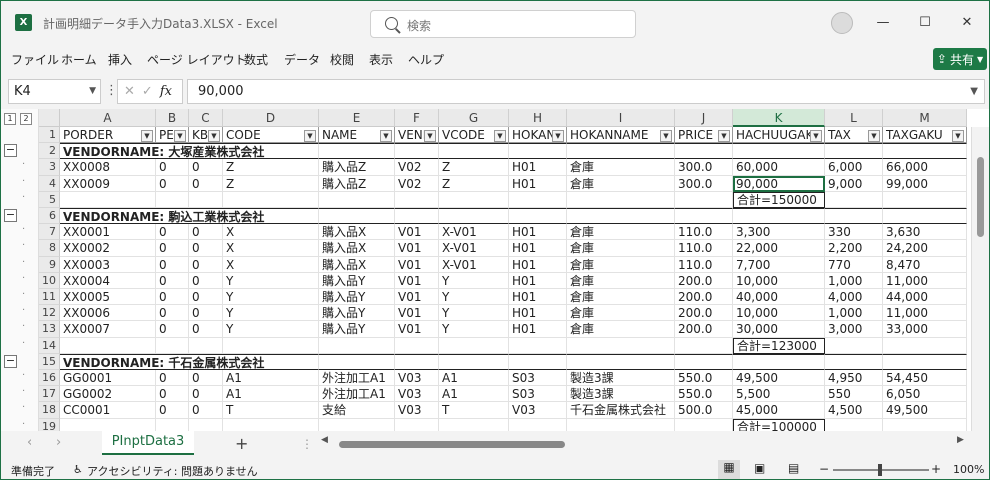  I want to click on grid-cell: 購入品Z, so click(357, 183).